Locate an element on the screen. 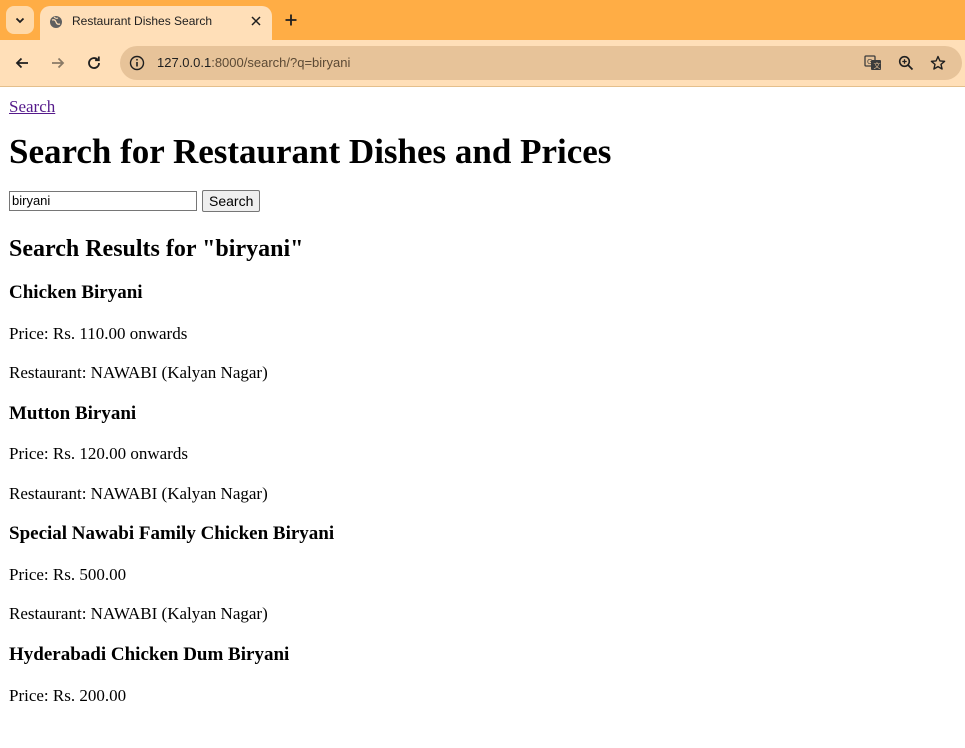 This screenshot has height=748, width=965. browser-toolbar: 127.0.0.1:8000/search/?q=biryani G文 is located at coordinates (482, 63).